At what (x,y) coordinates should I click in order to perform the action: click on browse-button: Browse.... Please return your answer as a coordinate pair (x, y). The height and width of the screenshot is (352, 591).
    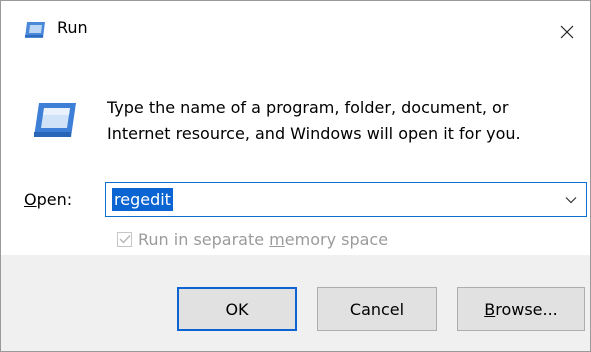
    Looking at the image, I should click on (521, 309).